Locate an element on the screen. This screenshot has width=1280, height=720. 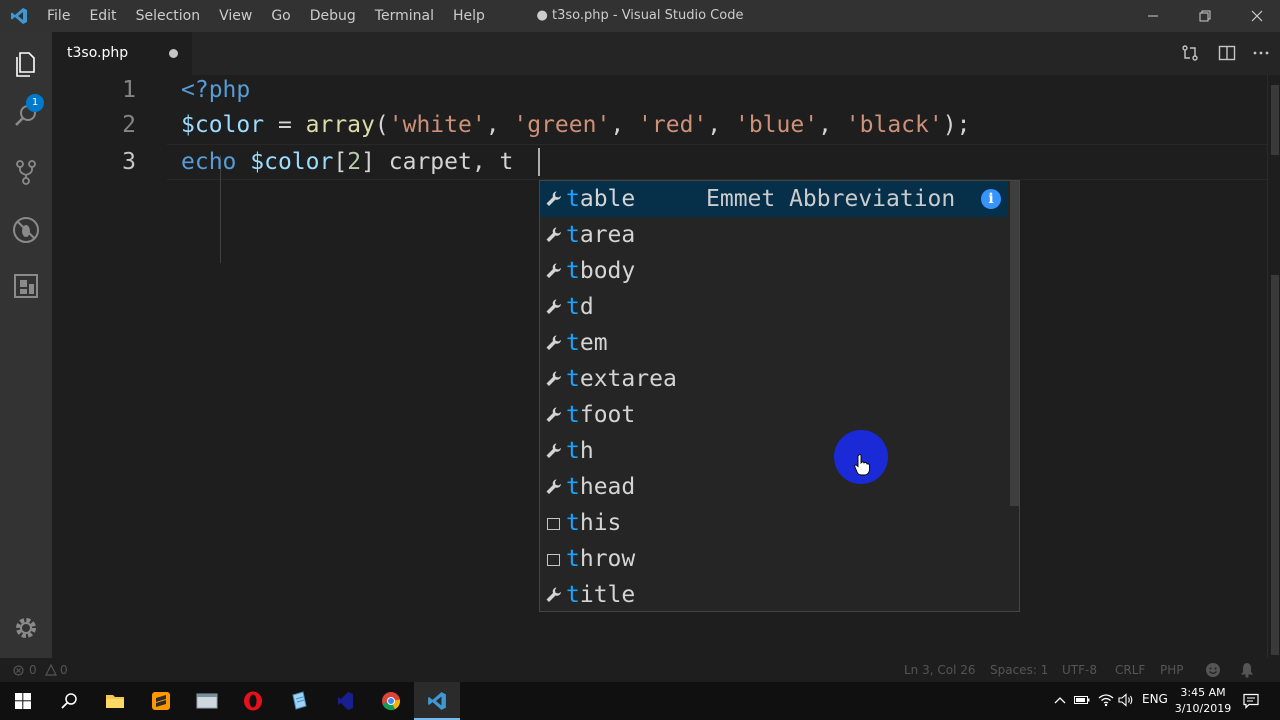
menu-file: File is located at coordinates (58, 16).